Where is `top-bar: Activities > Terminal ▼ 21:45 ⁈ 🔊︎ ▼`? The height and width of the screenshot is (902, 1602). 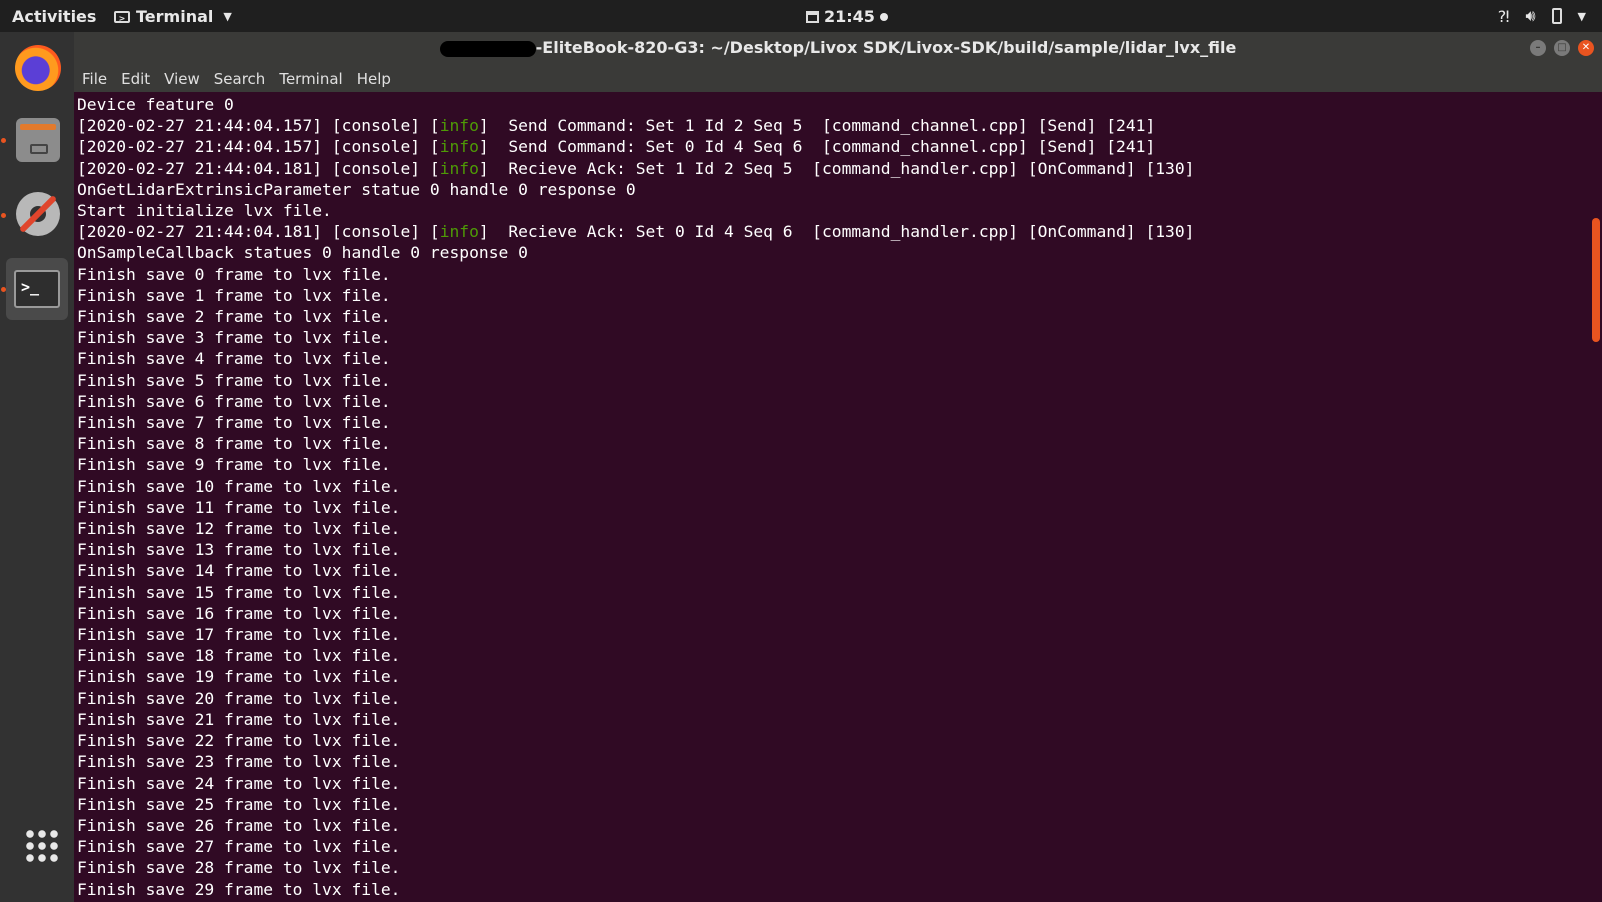 top-bar: Activities > Terminal ▼ 21:45 ⁈ 🔊︎ ▼ is located at coordinates (801, 16).